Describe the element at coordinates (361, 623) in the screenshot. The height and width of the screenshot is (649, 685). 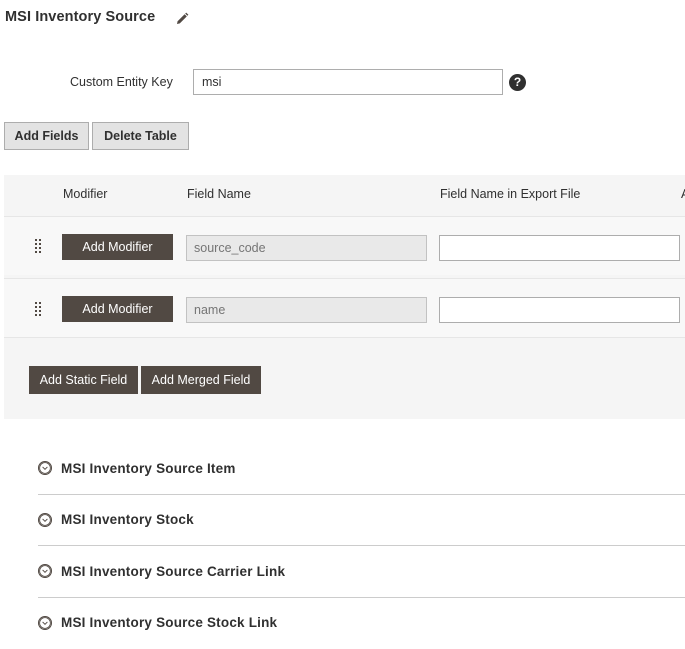
I see `section-msi-inventory-source-stock-link: MSI Inventory Source Stock Link` at that location.